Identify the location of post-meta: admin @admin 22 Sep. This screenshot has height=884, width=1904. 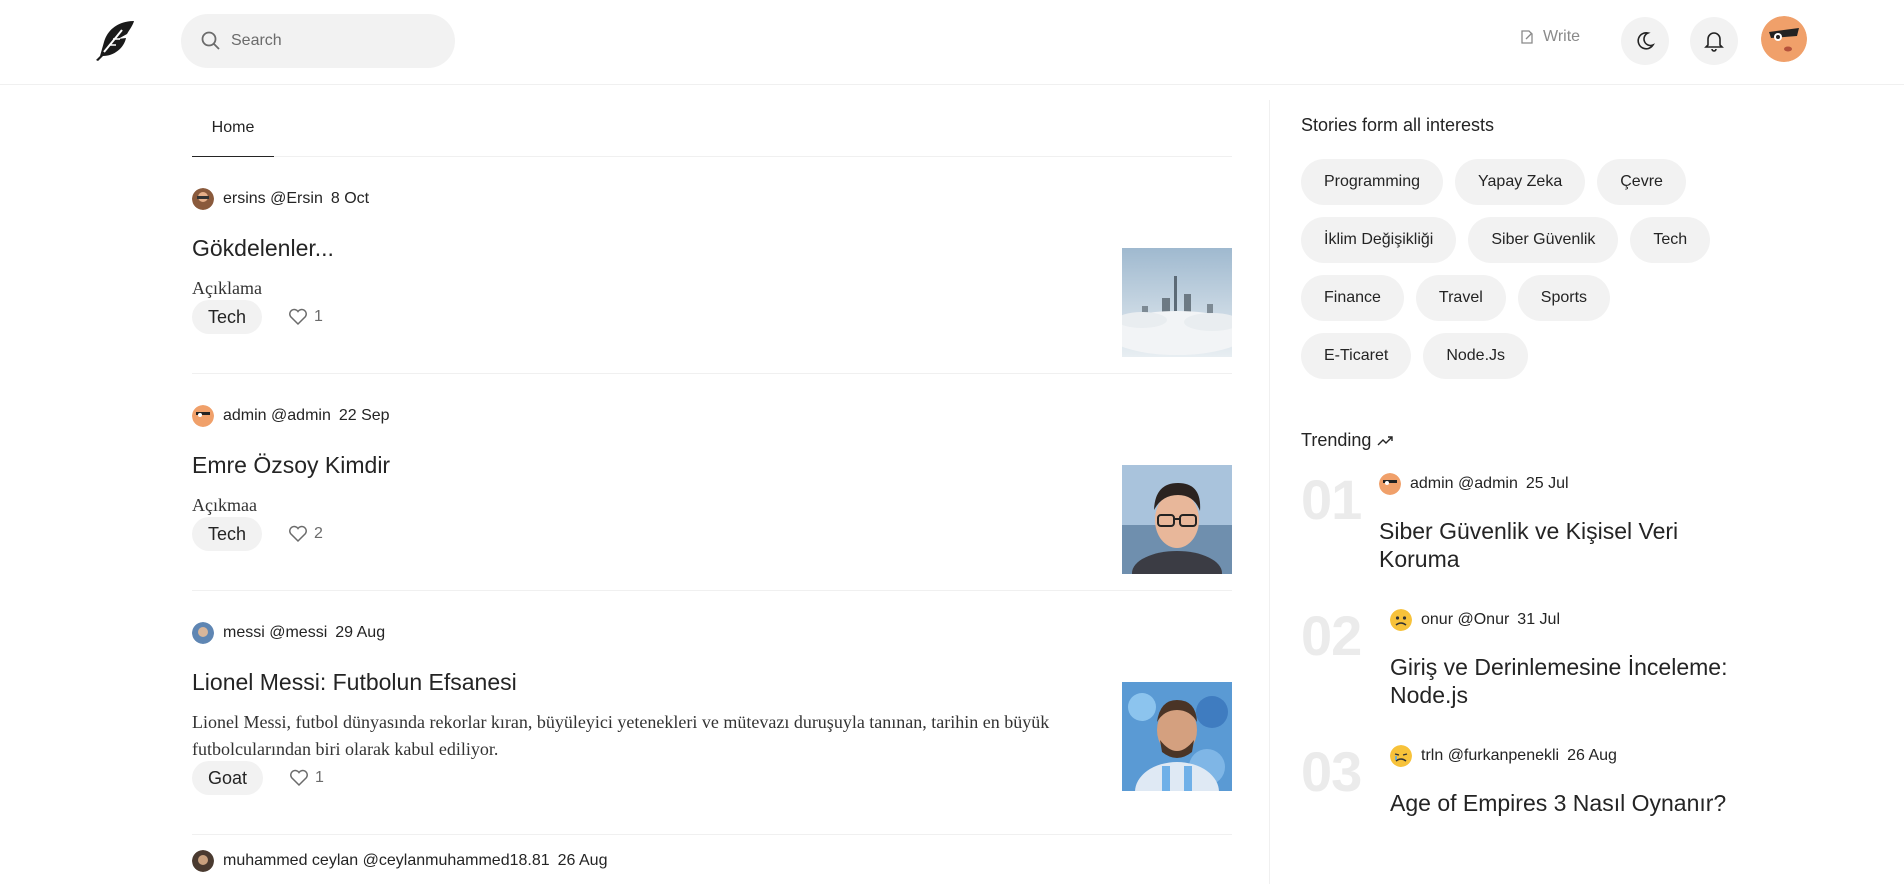
(291, 416).